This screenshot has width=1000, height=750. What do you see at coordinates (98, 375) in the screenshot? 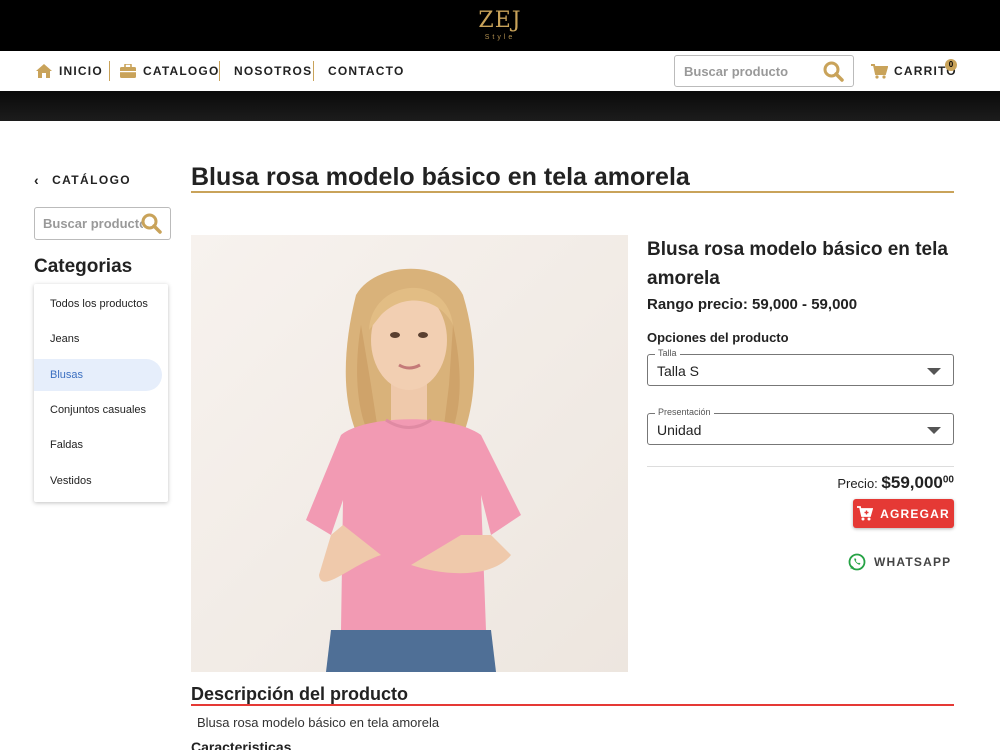
I see `category-item-blusas: Blusas` at bounding box center [98, 375].